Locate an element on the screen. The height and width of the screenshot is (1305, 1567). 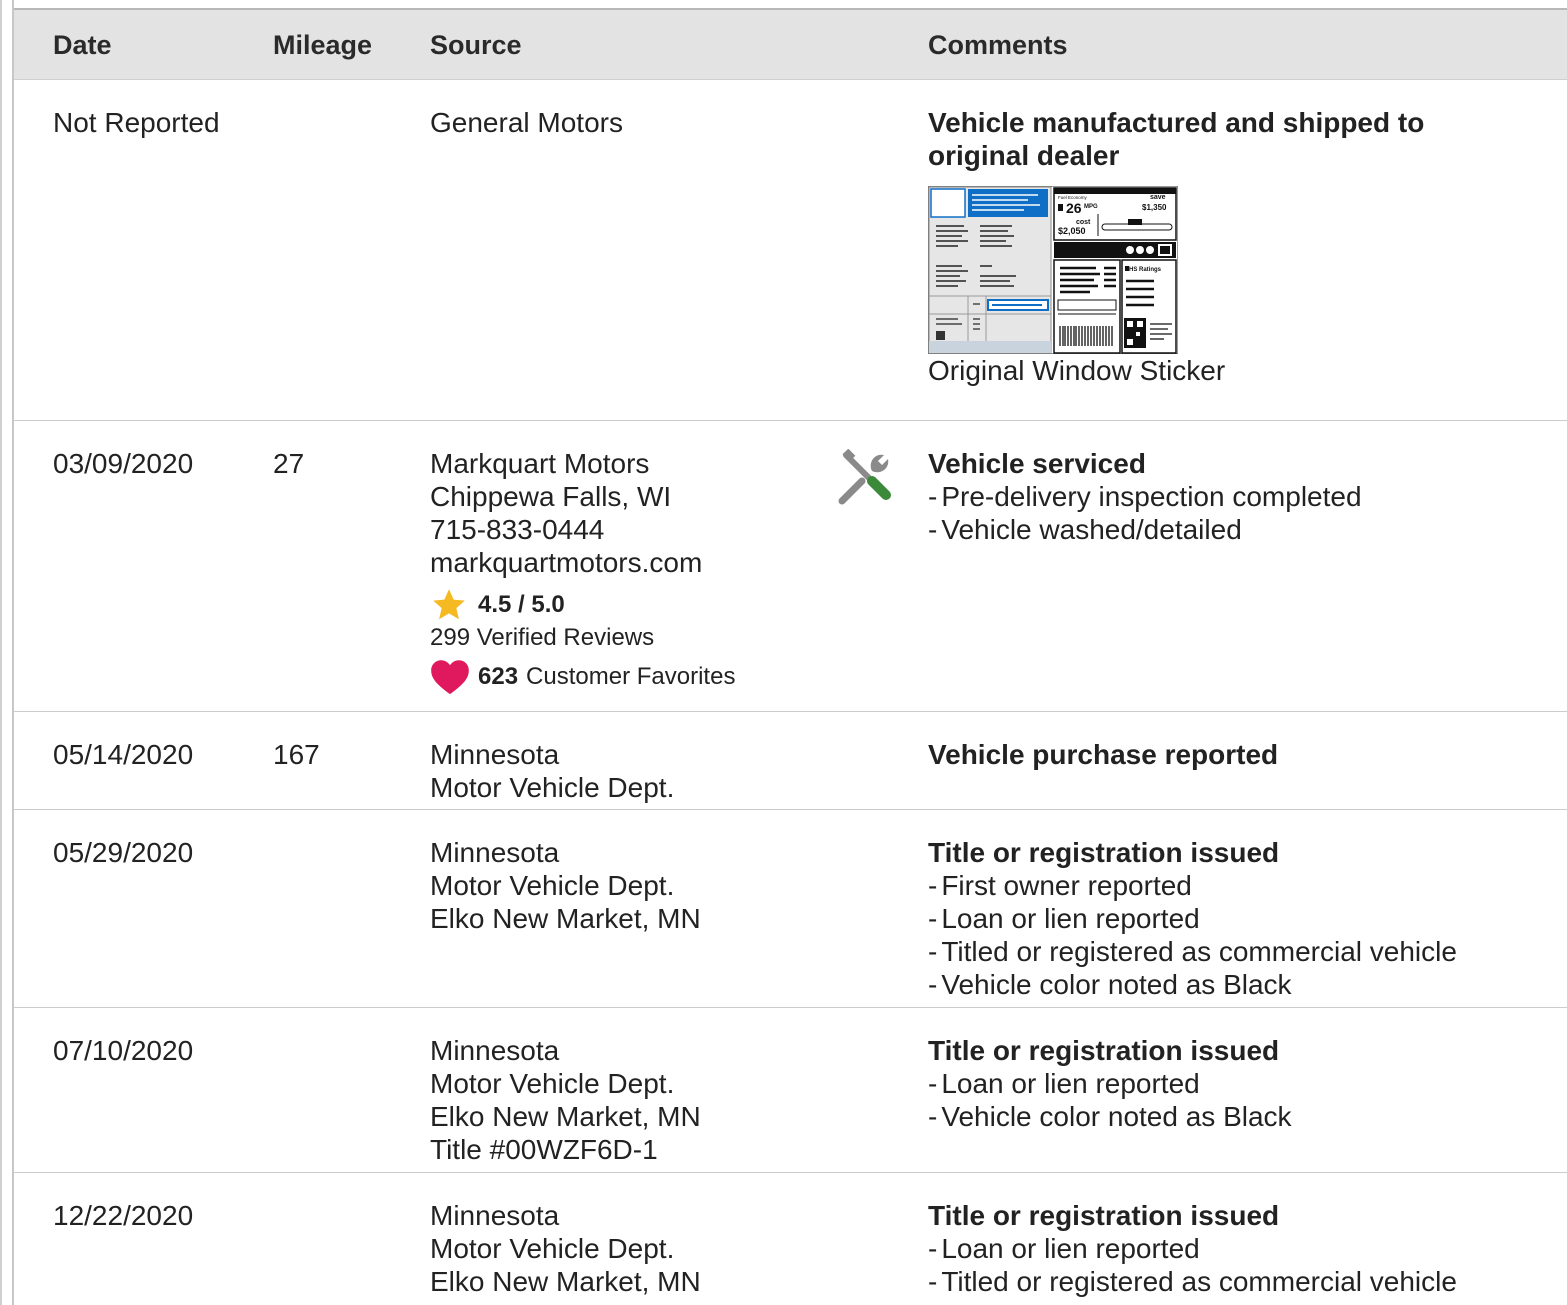
row-date: 07/10/2020 is located at coordinates (123, 1050).